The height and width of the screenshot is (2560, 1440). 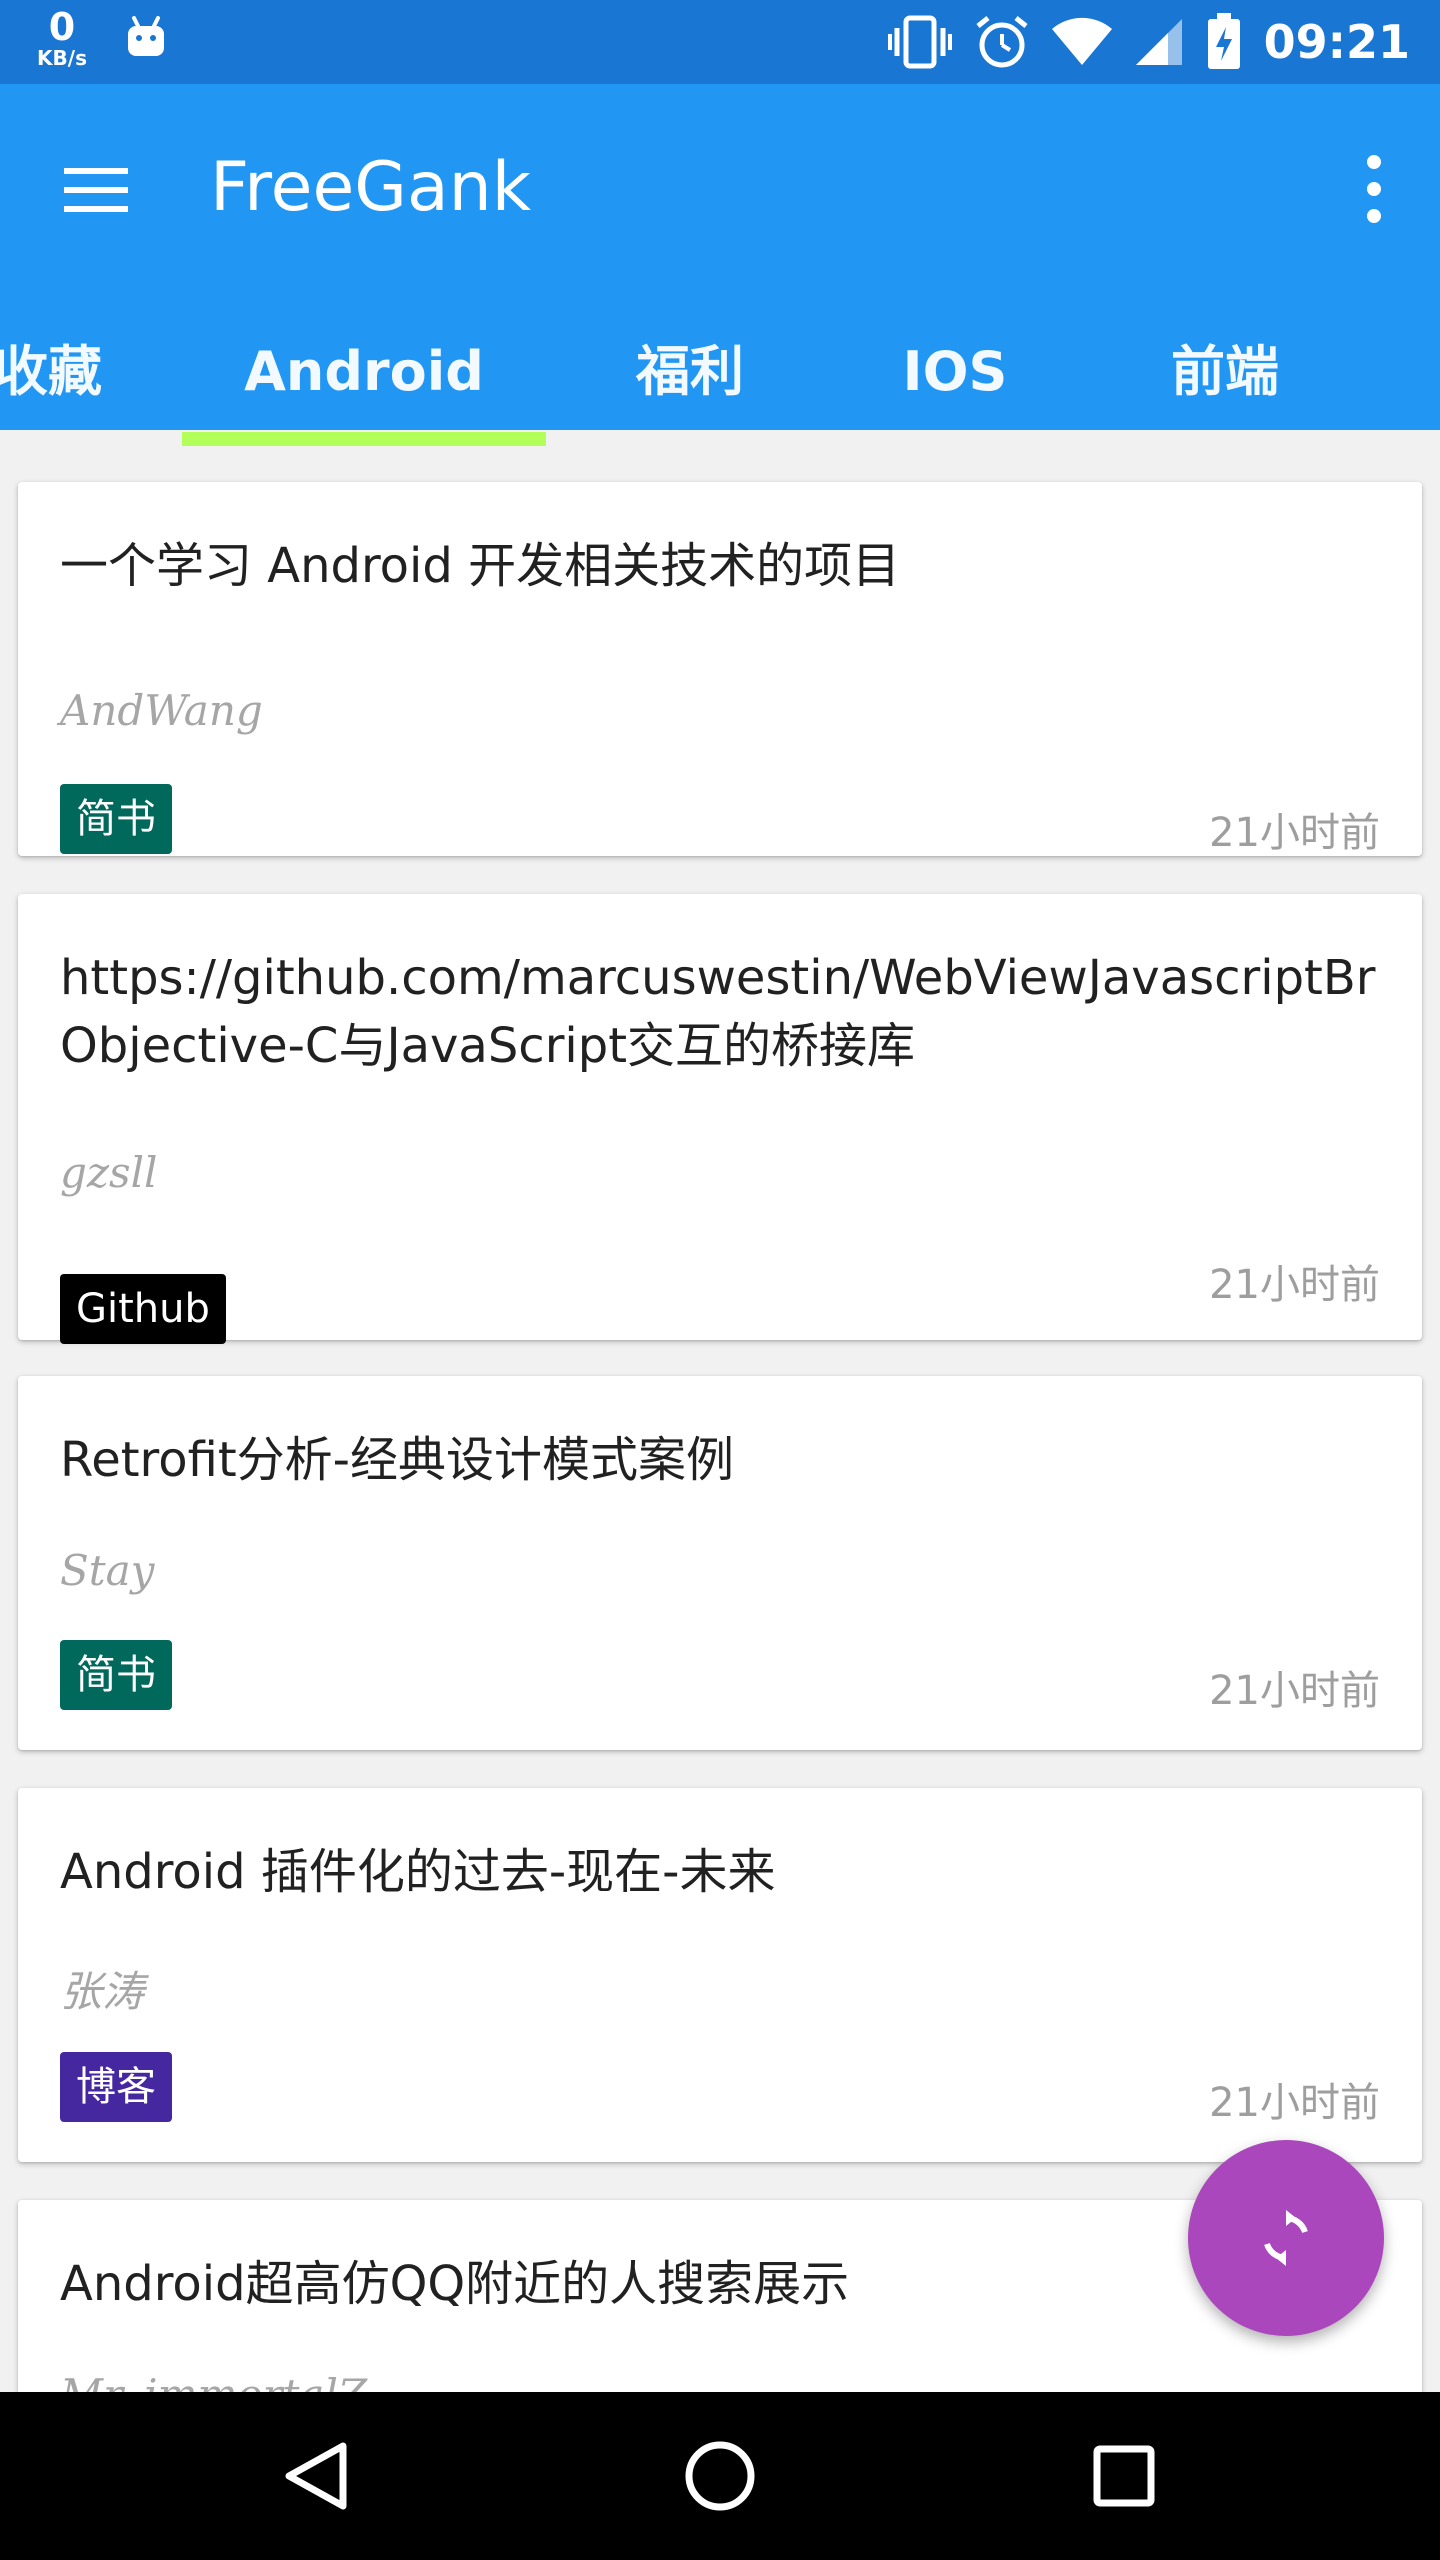 I want to click on article-card: 一个学习 Android 开发相关技术的项目 AndWang 简书 21小时前, so click(x=720, y=669).